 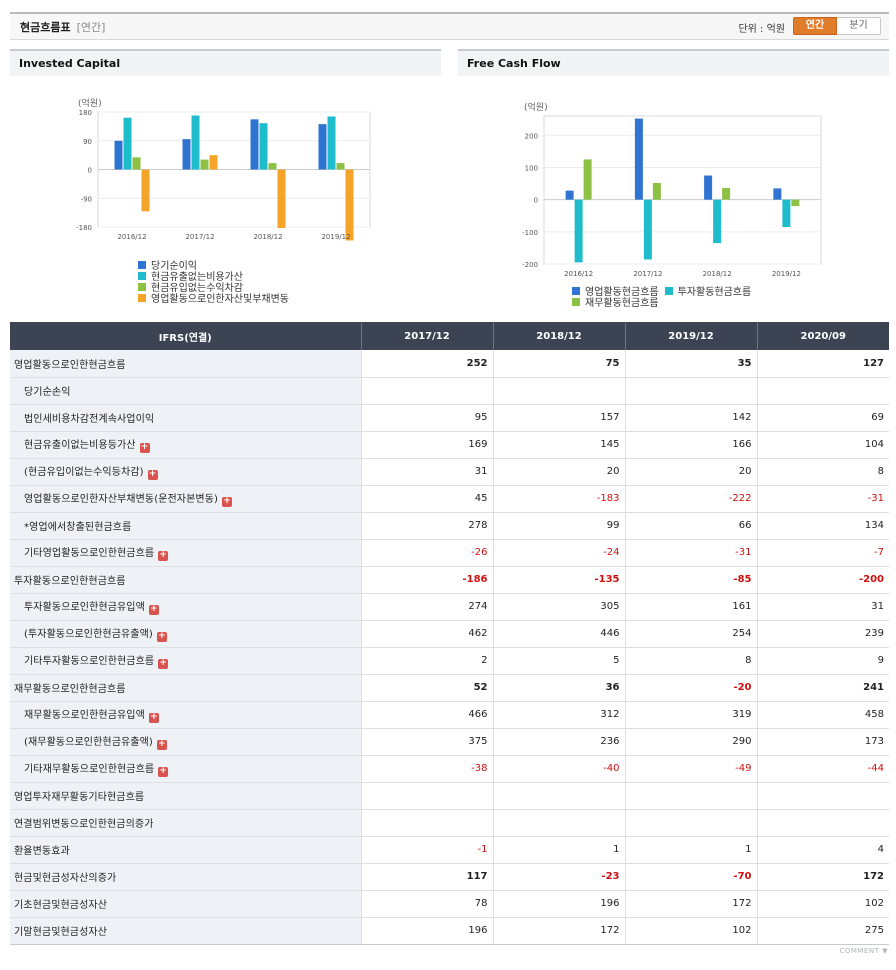 What do you see at coordinates (449, 687) in the screenshot?
I see `table-row: 재무활동으로인한현금흐름 52 36 -20 241` at bounding box center [449, 687].